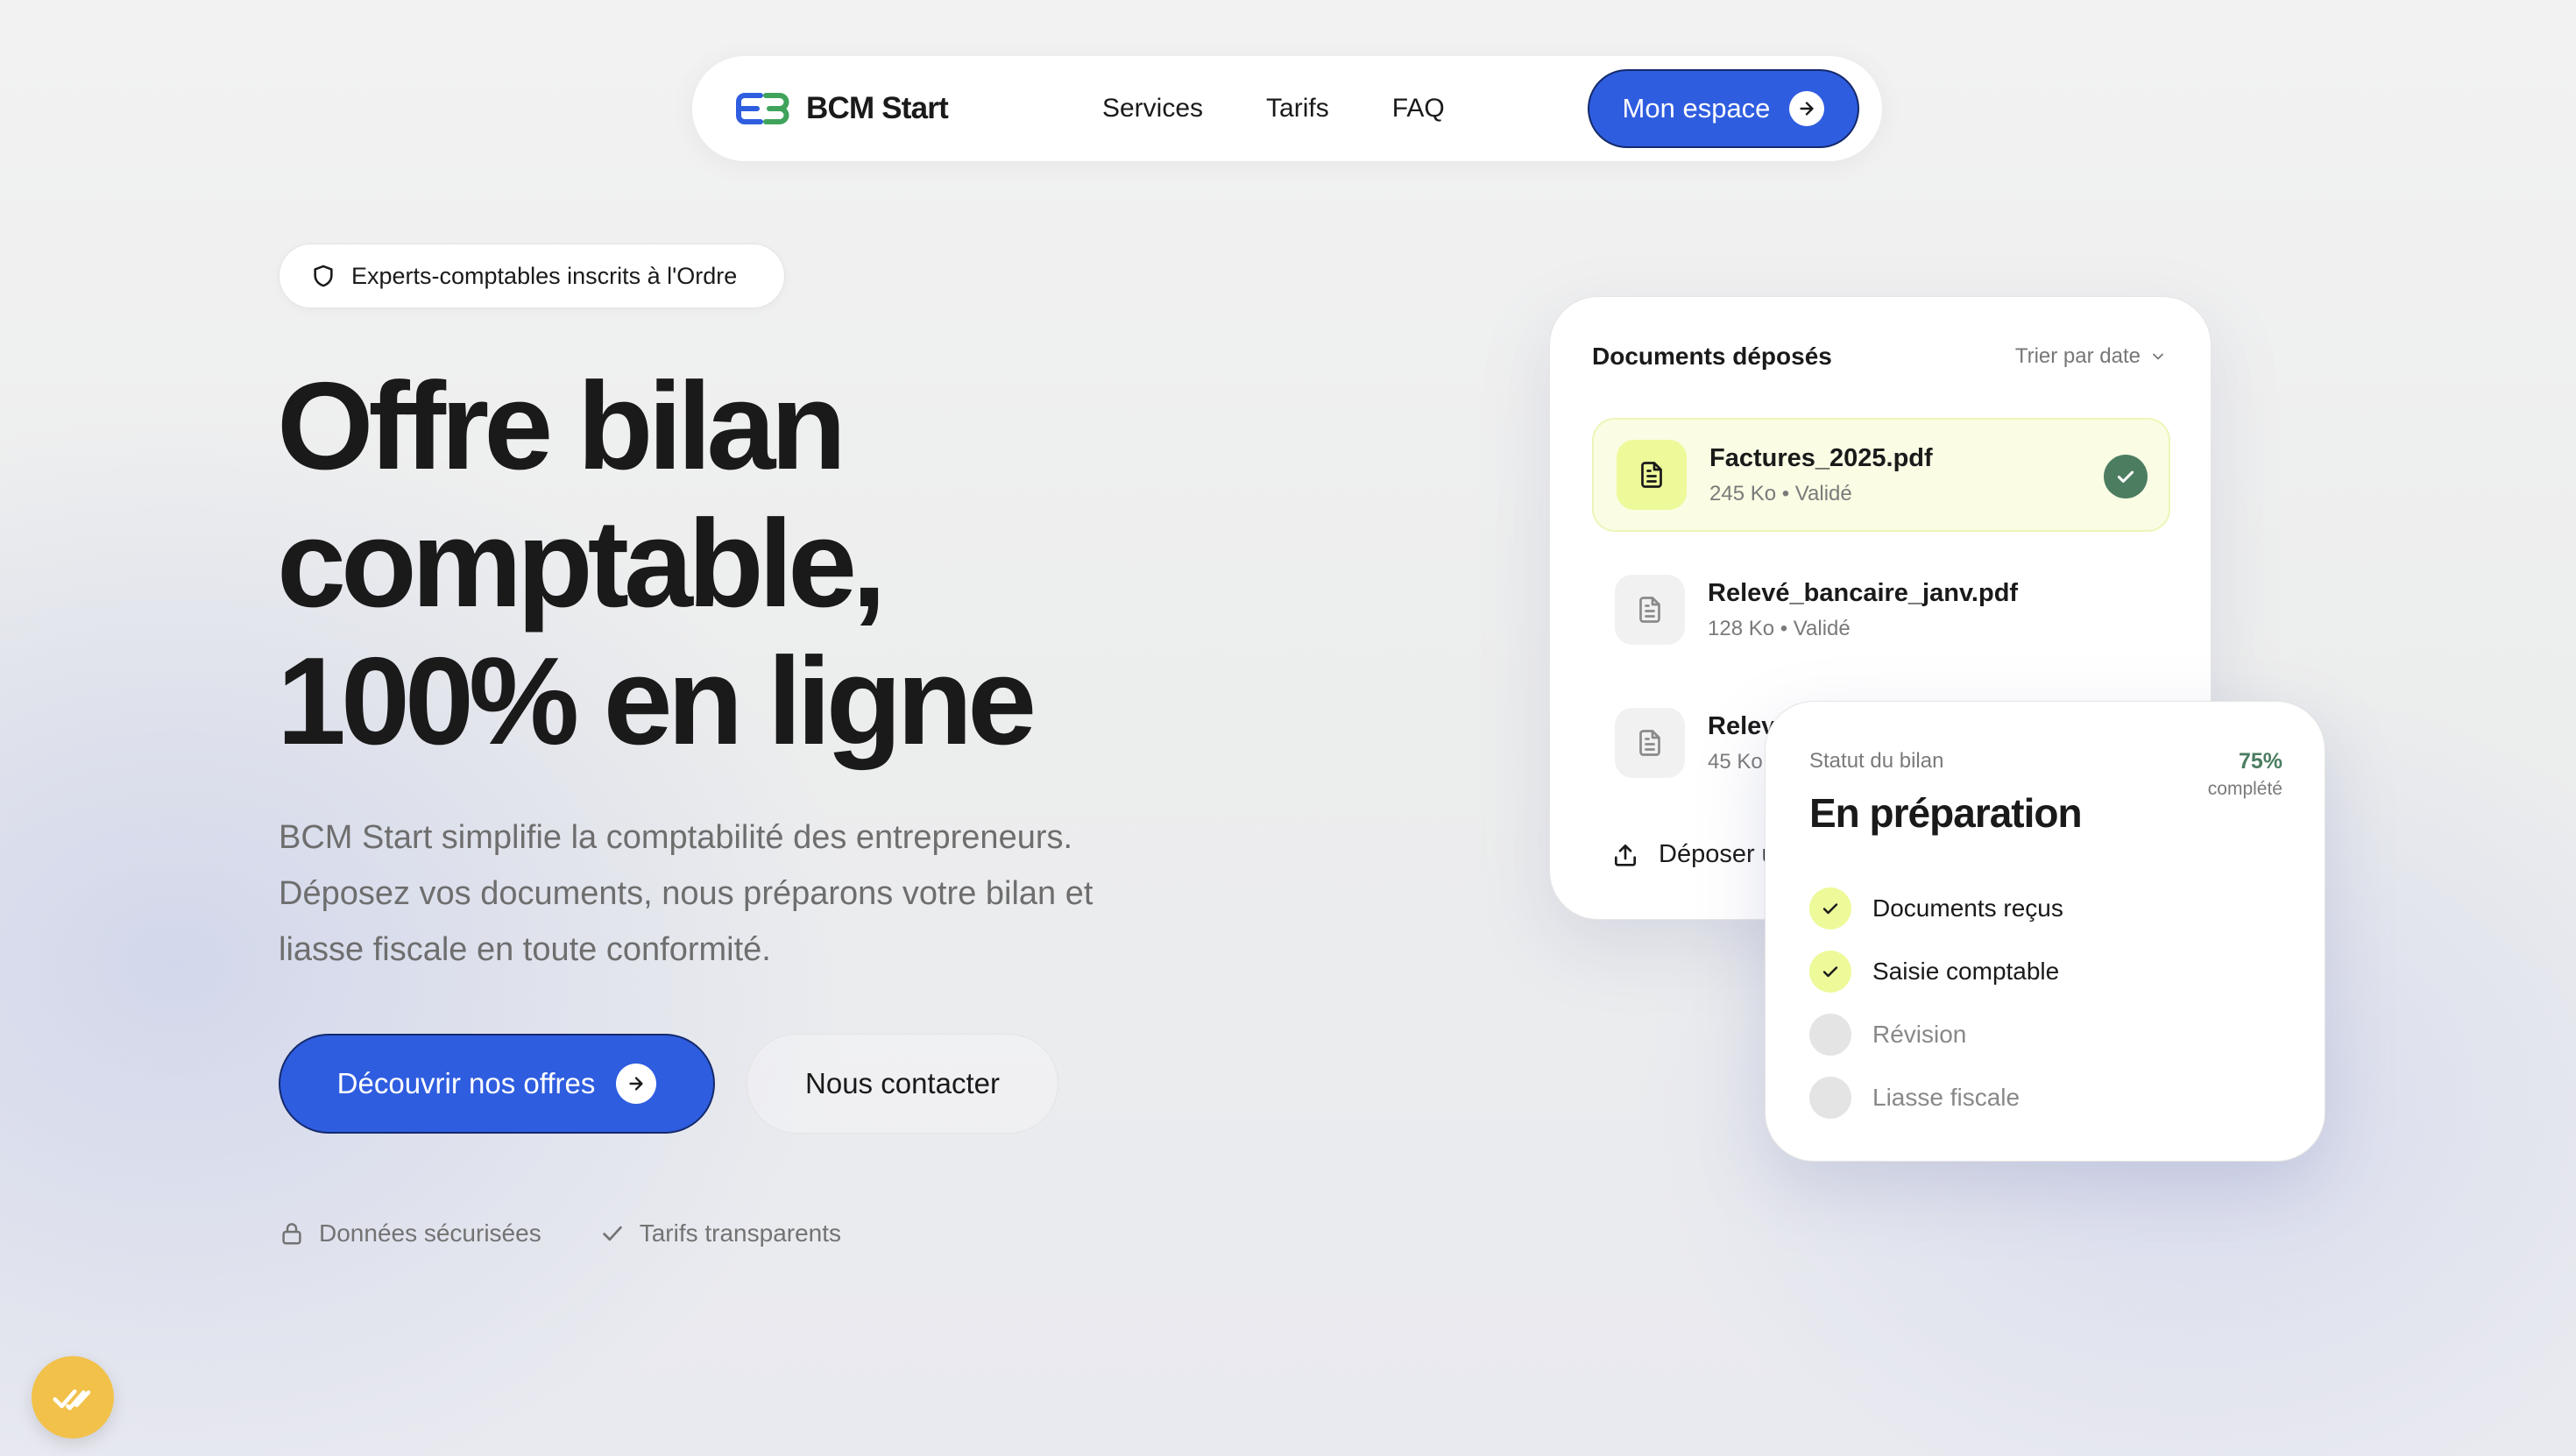 Image resolution: width=2576 pixels, height=1456 pixels. What do you see at coordinates (1863, 610) in the screenshot?
I see `document-text: Relevé_bancaire_janv.pdf 128 Ko • Validé` at bounding box center [1863, 610].